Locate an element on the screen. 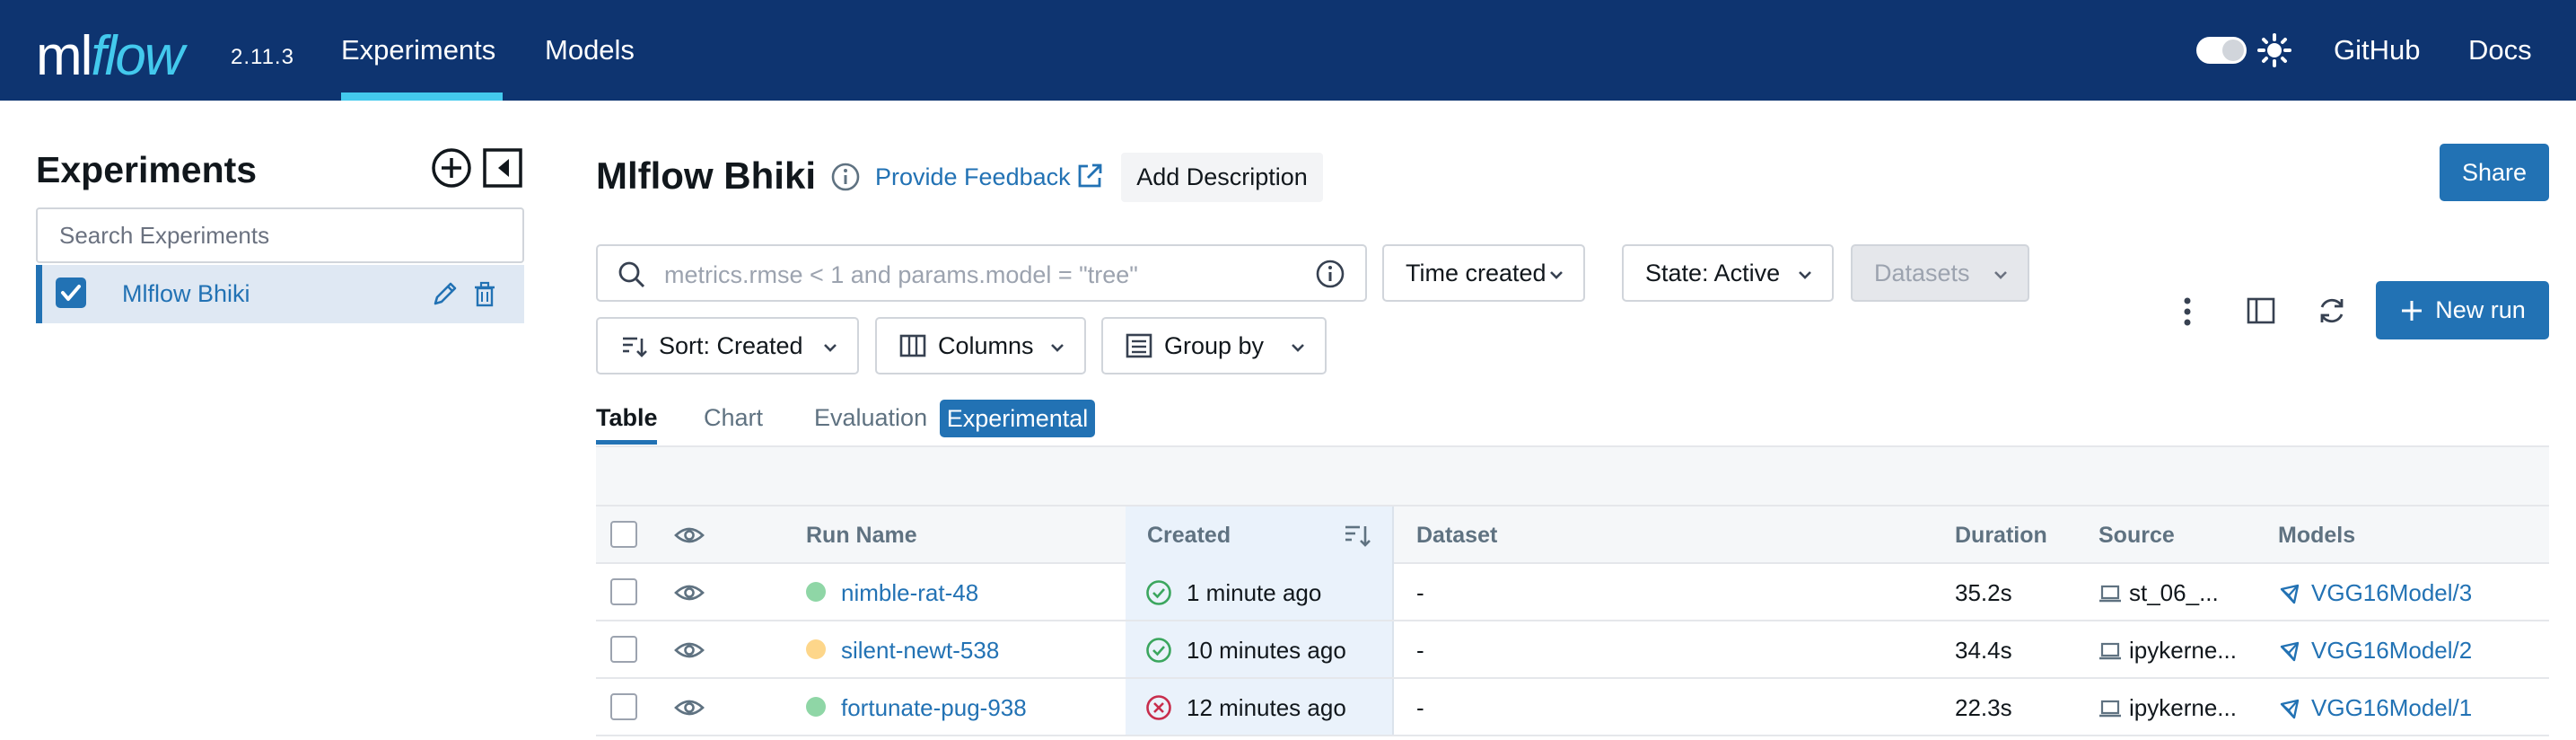  select-all-checkbox is located at coordinates (623, 534).